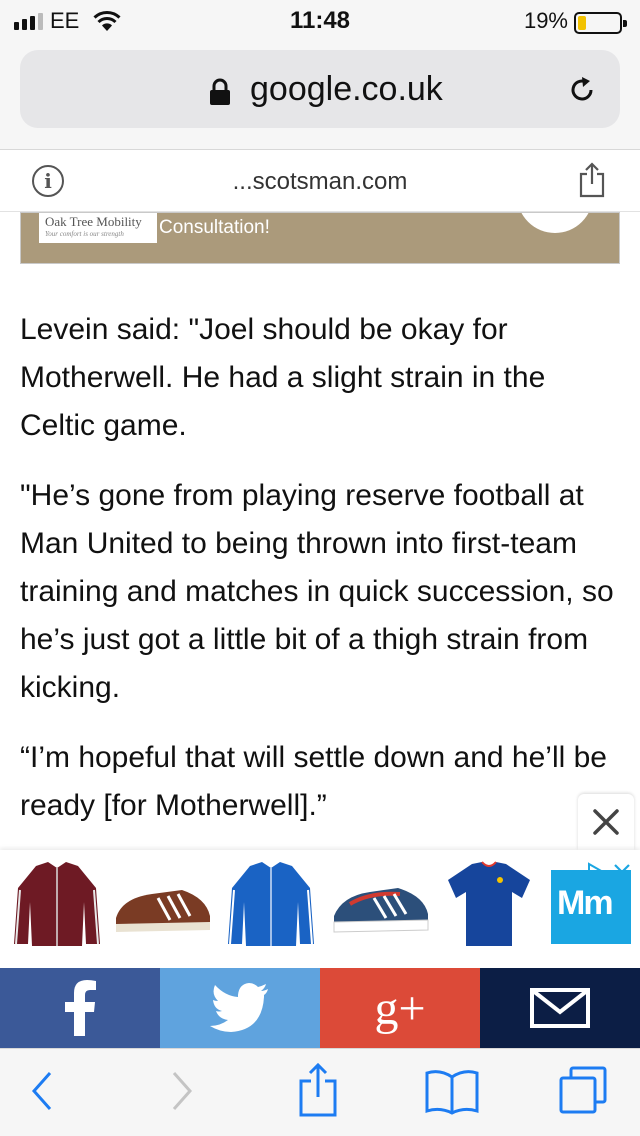 Image resolution: width=640 pixels, height=1136 pixels. Describe the element at coordinates (545, 20) in the screenshot. I see `battery-percentage: 19%` at that location.